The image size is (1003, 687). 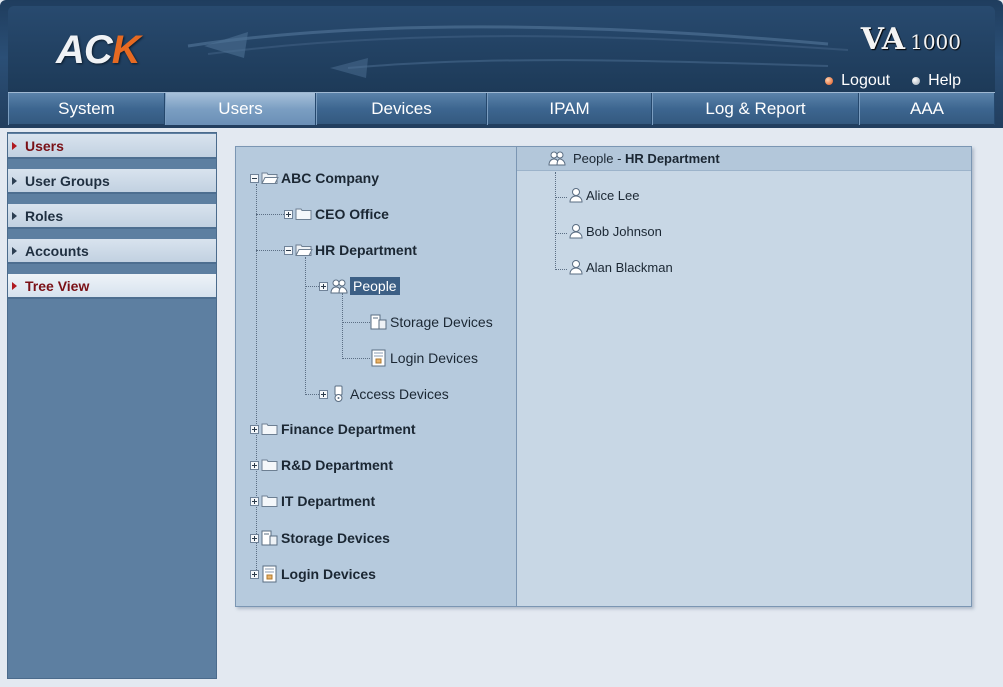 What do you see at coordinates (569, 109) in the screenshot?
I see `nav-ipam: IPAM` at bounding box center [569, 109].